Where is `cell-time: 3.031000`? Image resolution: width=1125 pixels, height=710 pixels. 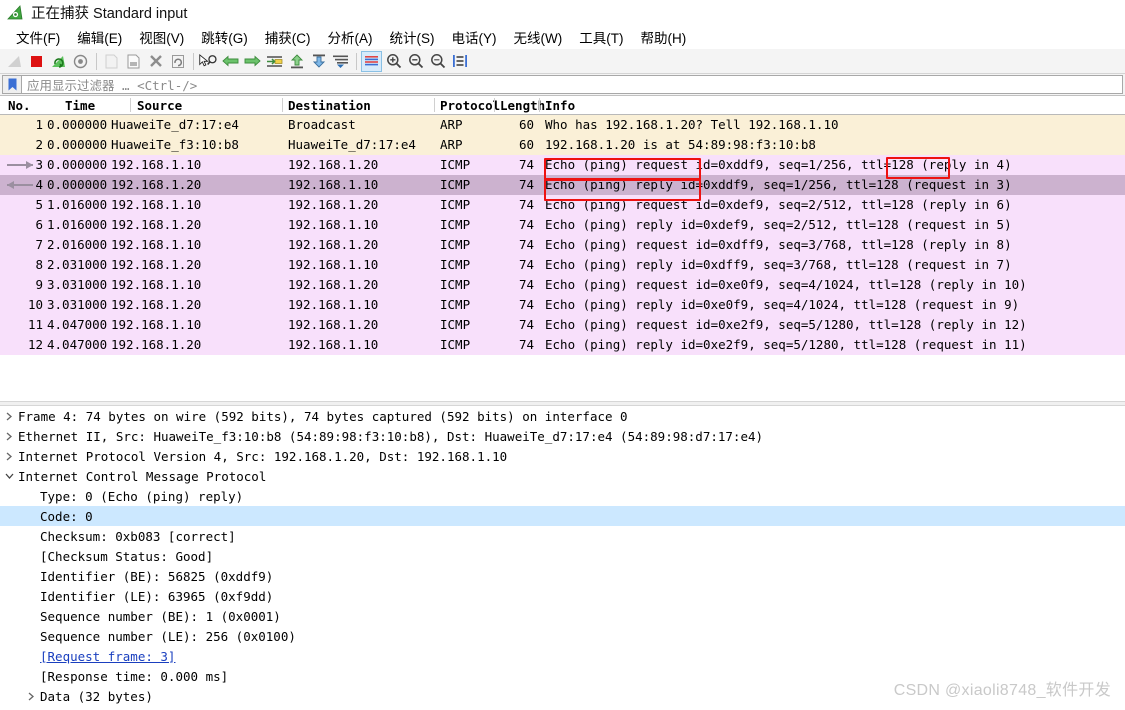 cell-time: 3.031000 is located at coordinates (77, 304).